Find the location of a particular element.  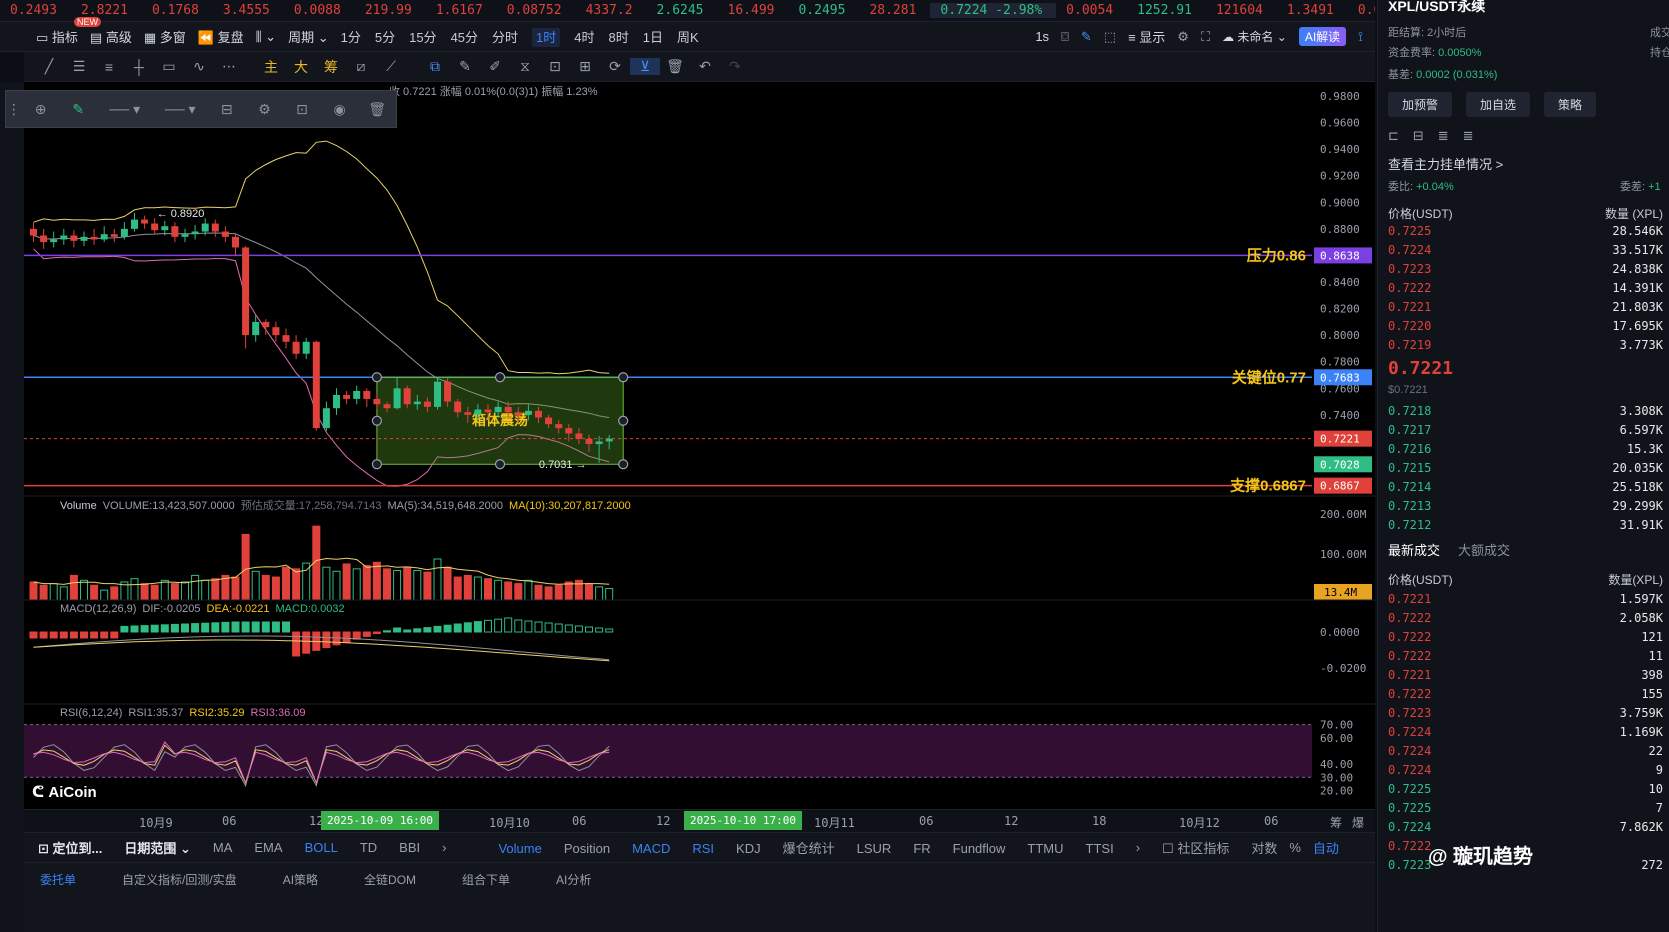

filter-icon: ⊻ is located at coordinates (645, 66).